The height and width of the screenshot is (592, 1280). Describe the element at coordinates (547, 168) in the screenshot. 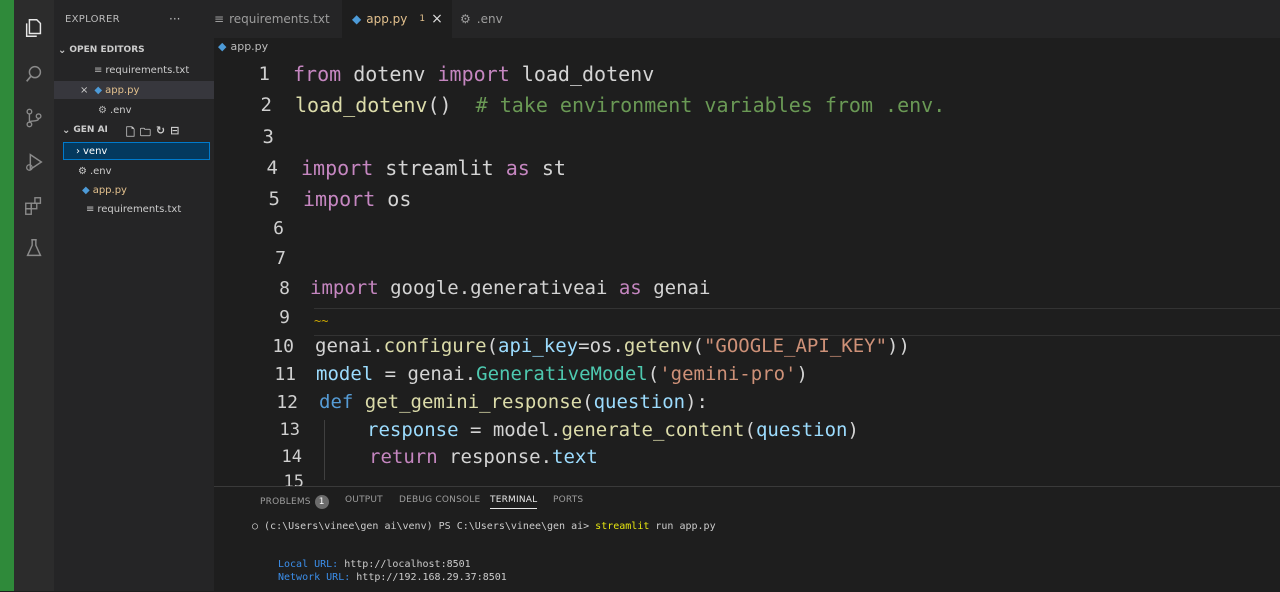

I see `alias-name: st` at that location.